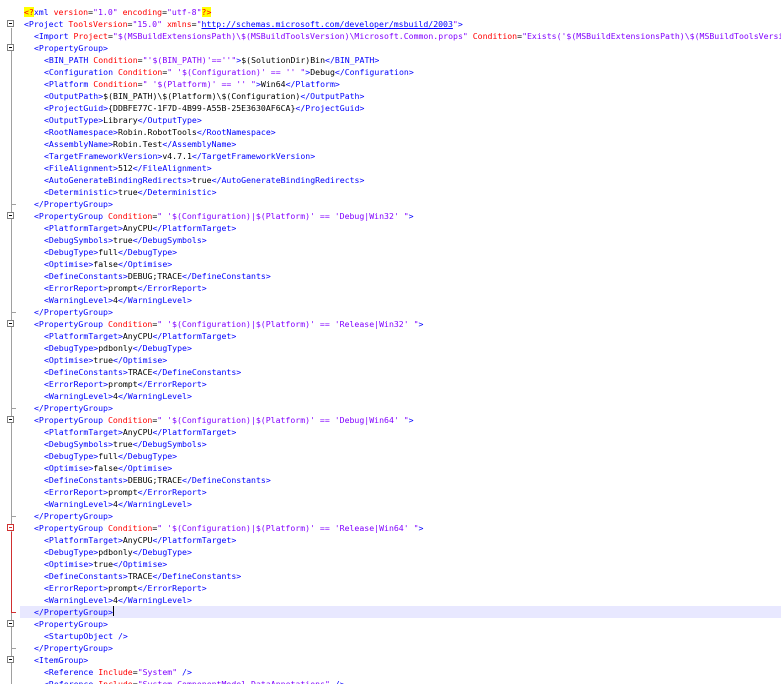 This screenshot has height=684, width=781. I want to click on xml-token-tag: />, so click(184, 672).